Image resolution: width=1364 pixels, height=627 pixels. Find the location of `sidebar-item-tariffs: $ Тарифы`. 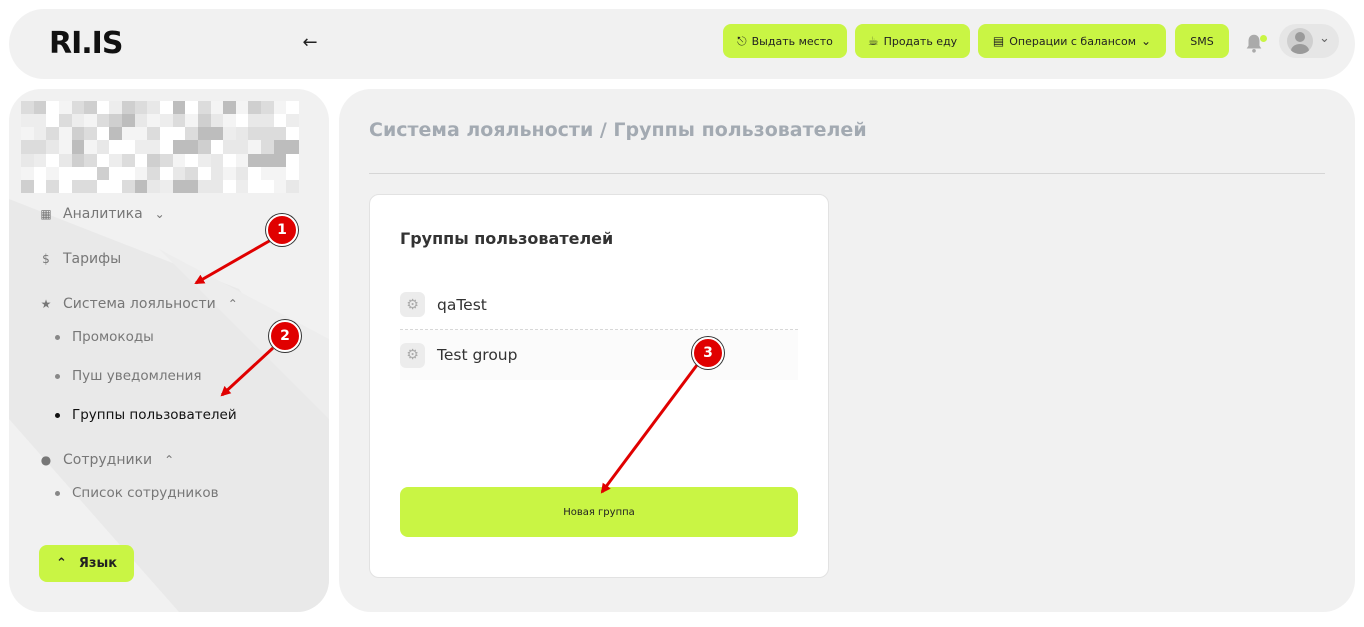

sidebar-item-tariffs: $ Тарифы is located at coordinates (80, 259).